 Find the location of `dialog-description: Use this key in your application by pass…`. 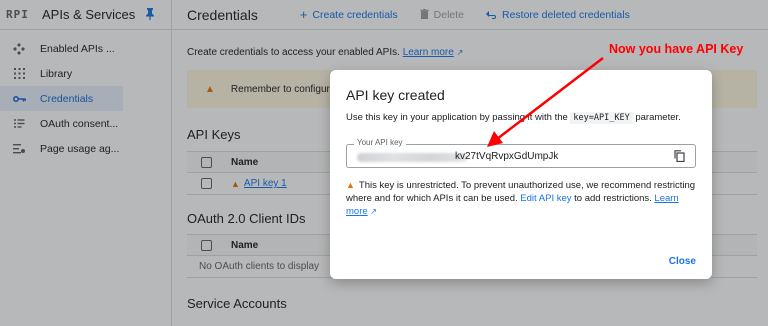

dialog-description: Use this key in your application by pass… is located at coordinates (513, 118).